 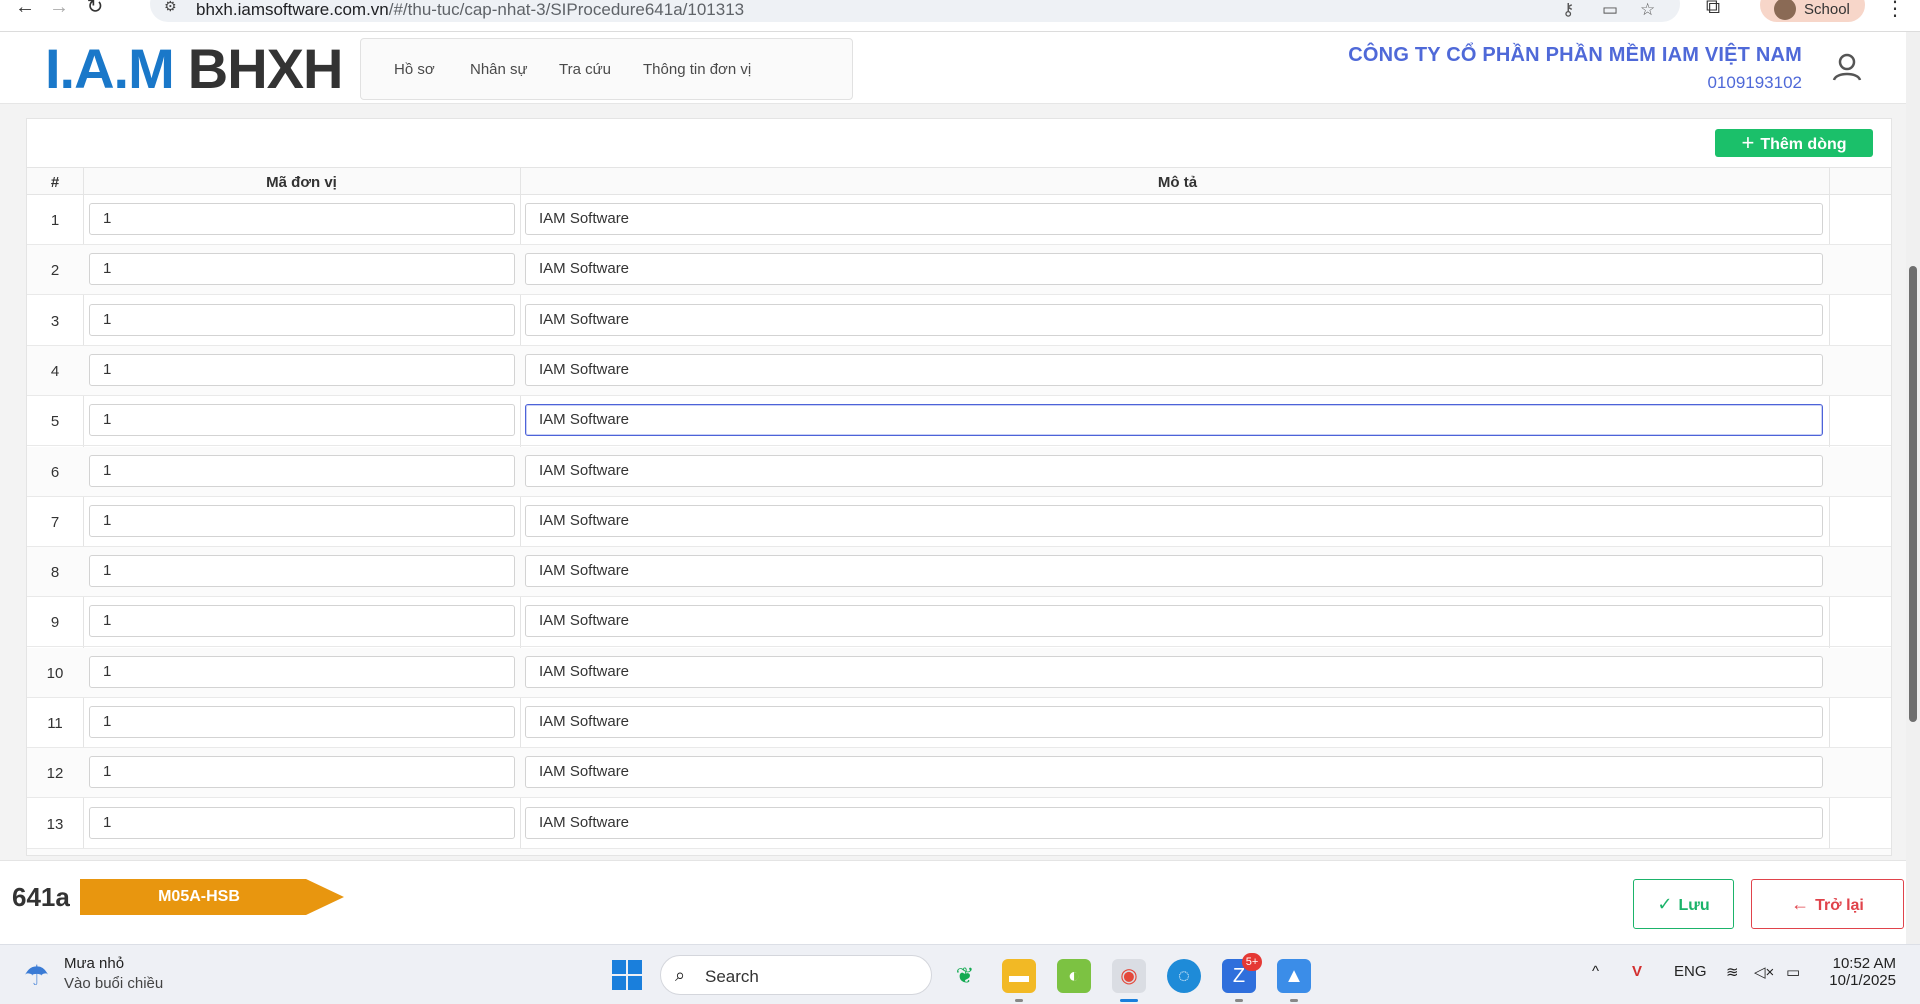 What do you see at coordinates (697, 69) in the screenshot?
I see `nav-item-thong-tin-don-vi: Thông tin đơn vị` at bounding box center [697, 69].